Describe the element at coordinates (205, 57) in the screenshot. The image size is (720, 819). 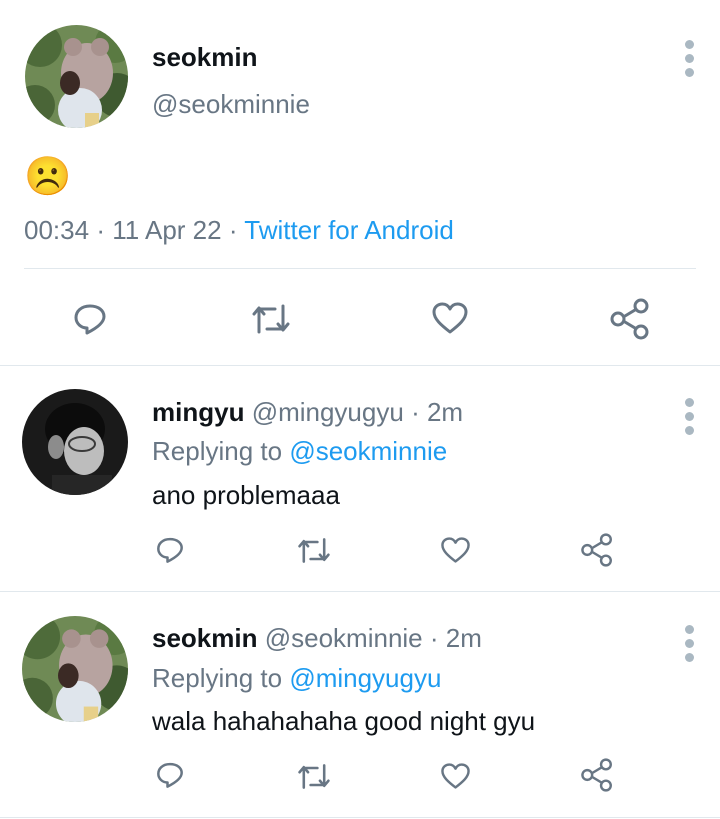
I see `main-display-name: seokmin` at that location.